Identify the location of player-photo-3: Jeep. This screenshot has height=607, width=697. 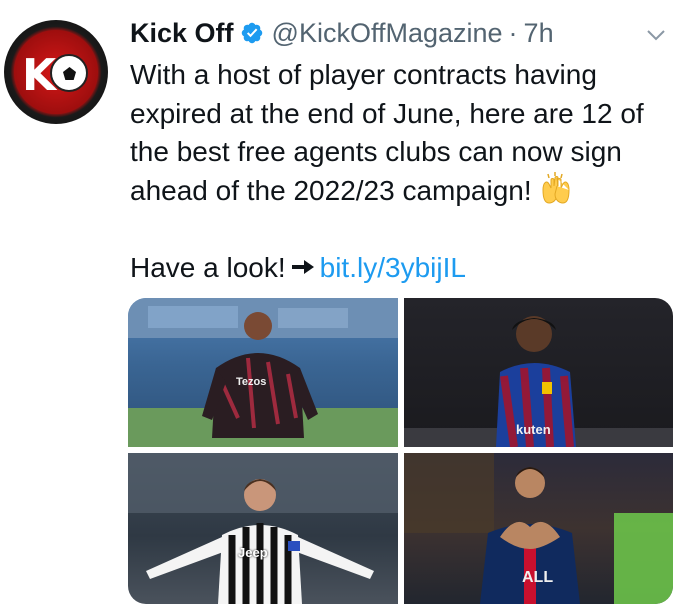
(263, 528).